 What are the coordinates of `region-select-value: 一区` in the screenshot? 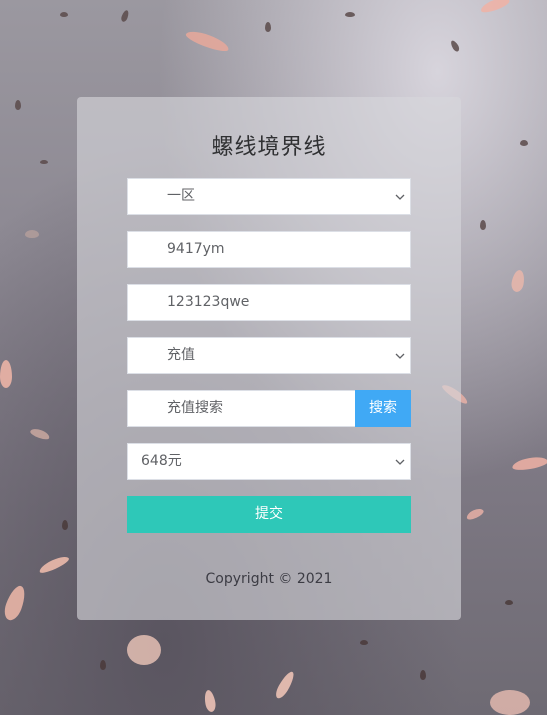 It's located at (181, 196).